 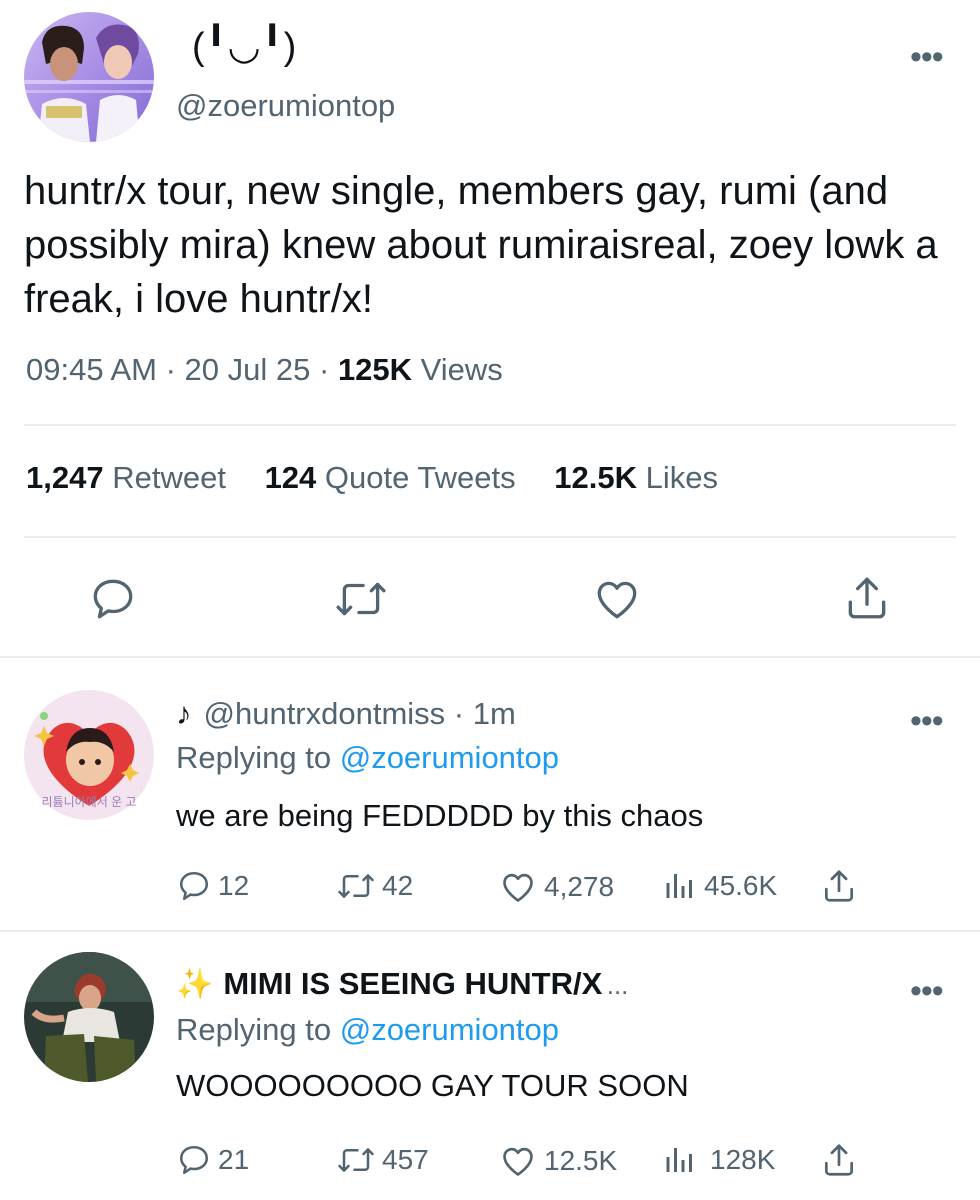 I want to click on likes-label: Likes, so click(x=681, y=477).